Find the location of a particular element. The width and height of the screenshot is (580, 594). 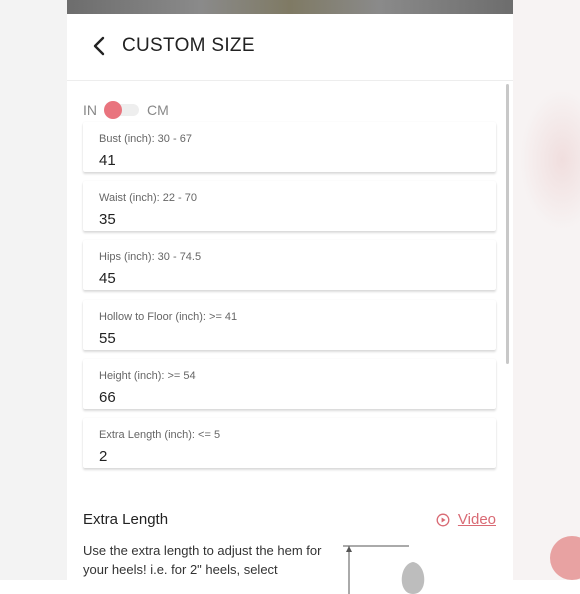

field-value: 66 is located at coordinates (107, 397).